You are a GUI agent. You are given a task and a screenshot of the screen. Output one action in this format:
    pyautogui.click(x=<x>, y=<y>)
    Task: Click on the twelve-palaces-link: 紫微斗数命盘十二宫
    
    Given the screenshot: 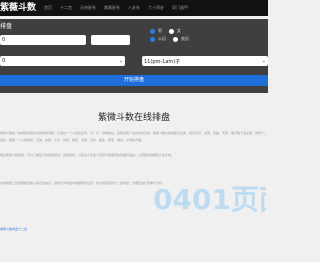 What is the action you would take?
    pyautogui.click(x=13, y=229)
    